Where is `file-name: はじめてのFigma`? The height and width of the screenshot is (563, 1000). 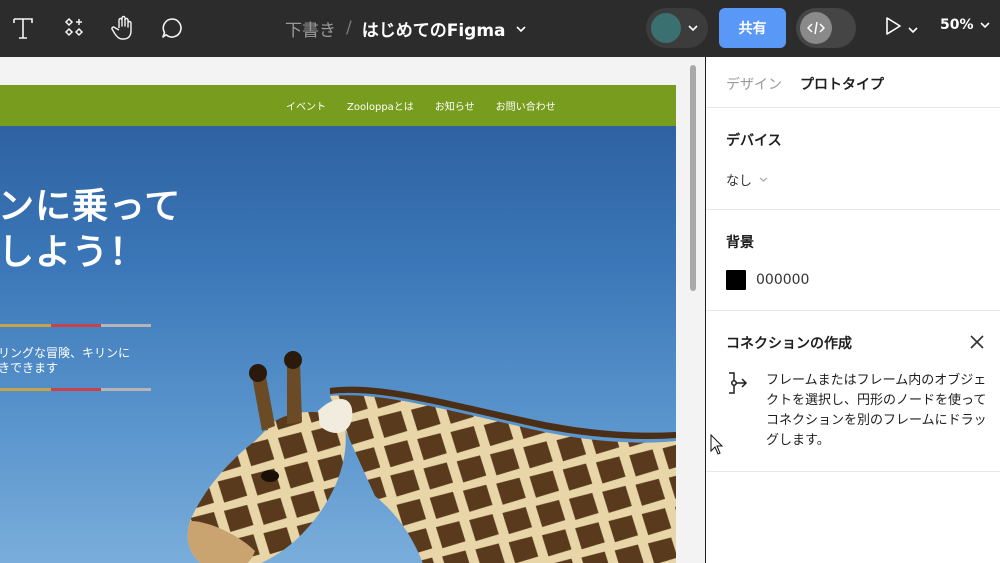 file-name: はじめてのFigma is located at coordinates (434, 28).